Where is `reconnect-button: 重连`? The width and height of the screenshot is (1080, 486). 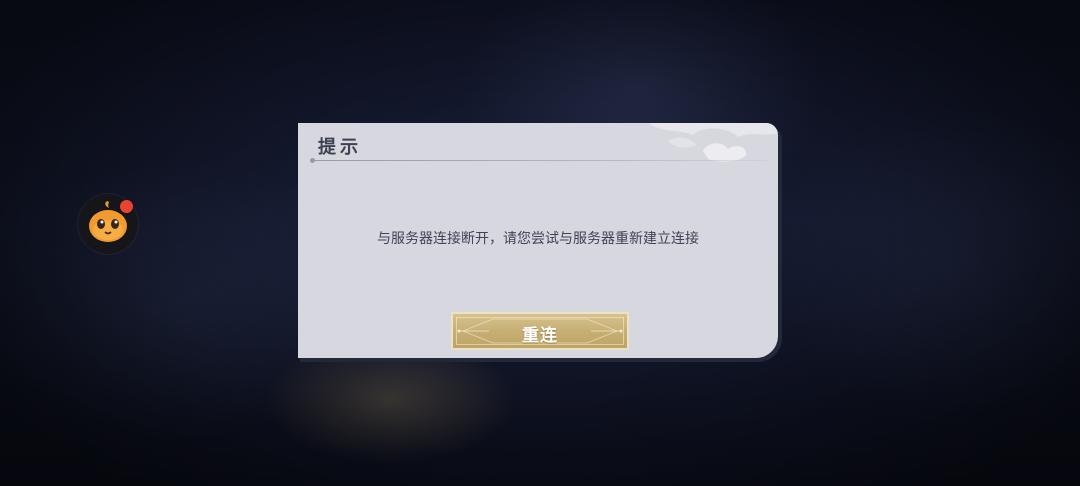
reconnect-button: 重连 is located at coordinates (540, 331).